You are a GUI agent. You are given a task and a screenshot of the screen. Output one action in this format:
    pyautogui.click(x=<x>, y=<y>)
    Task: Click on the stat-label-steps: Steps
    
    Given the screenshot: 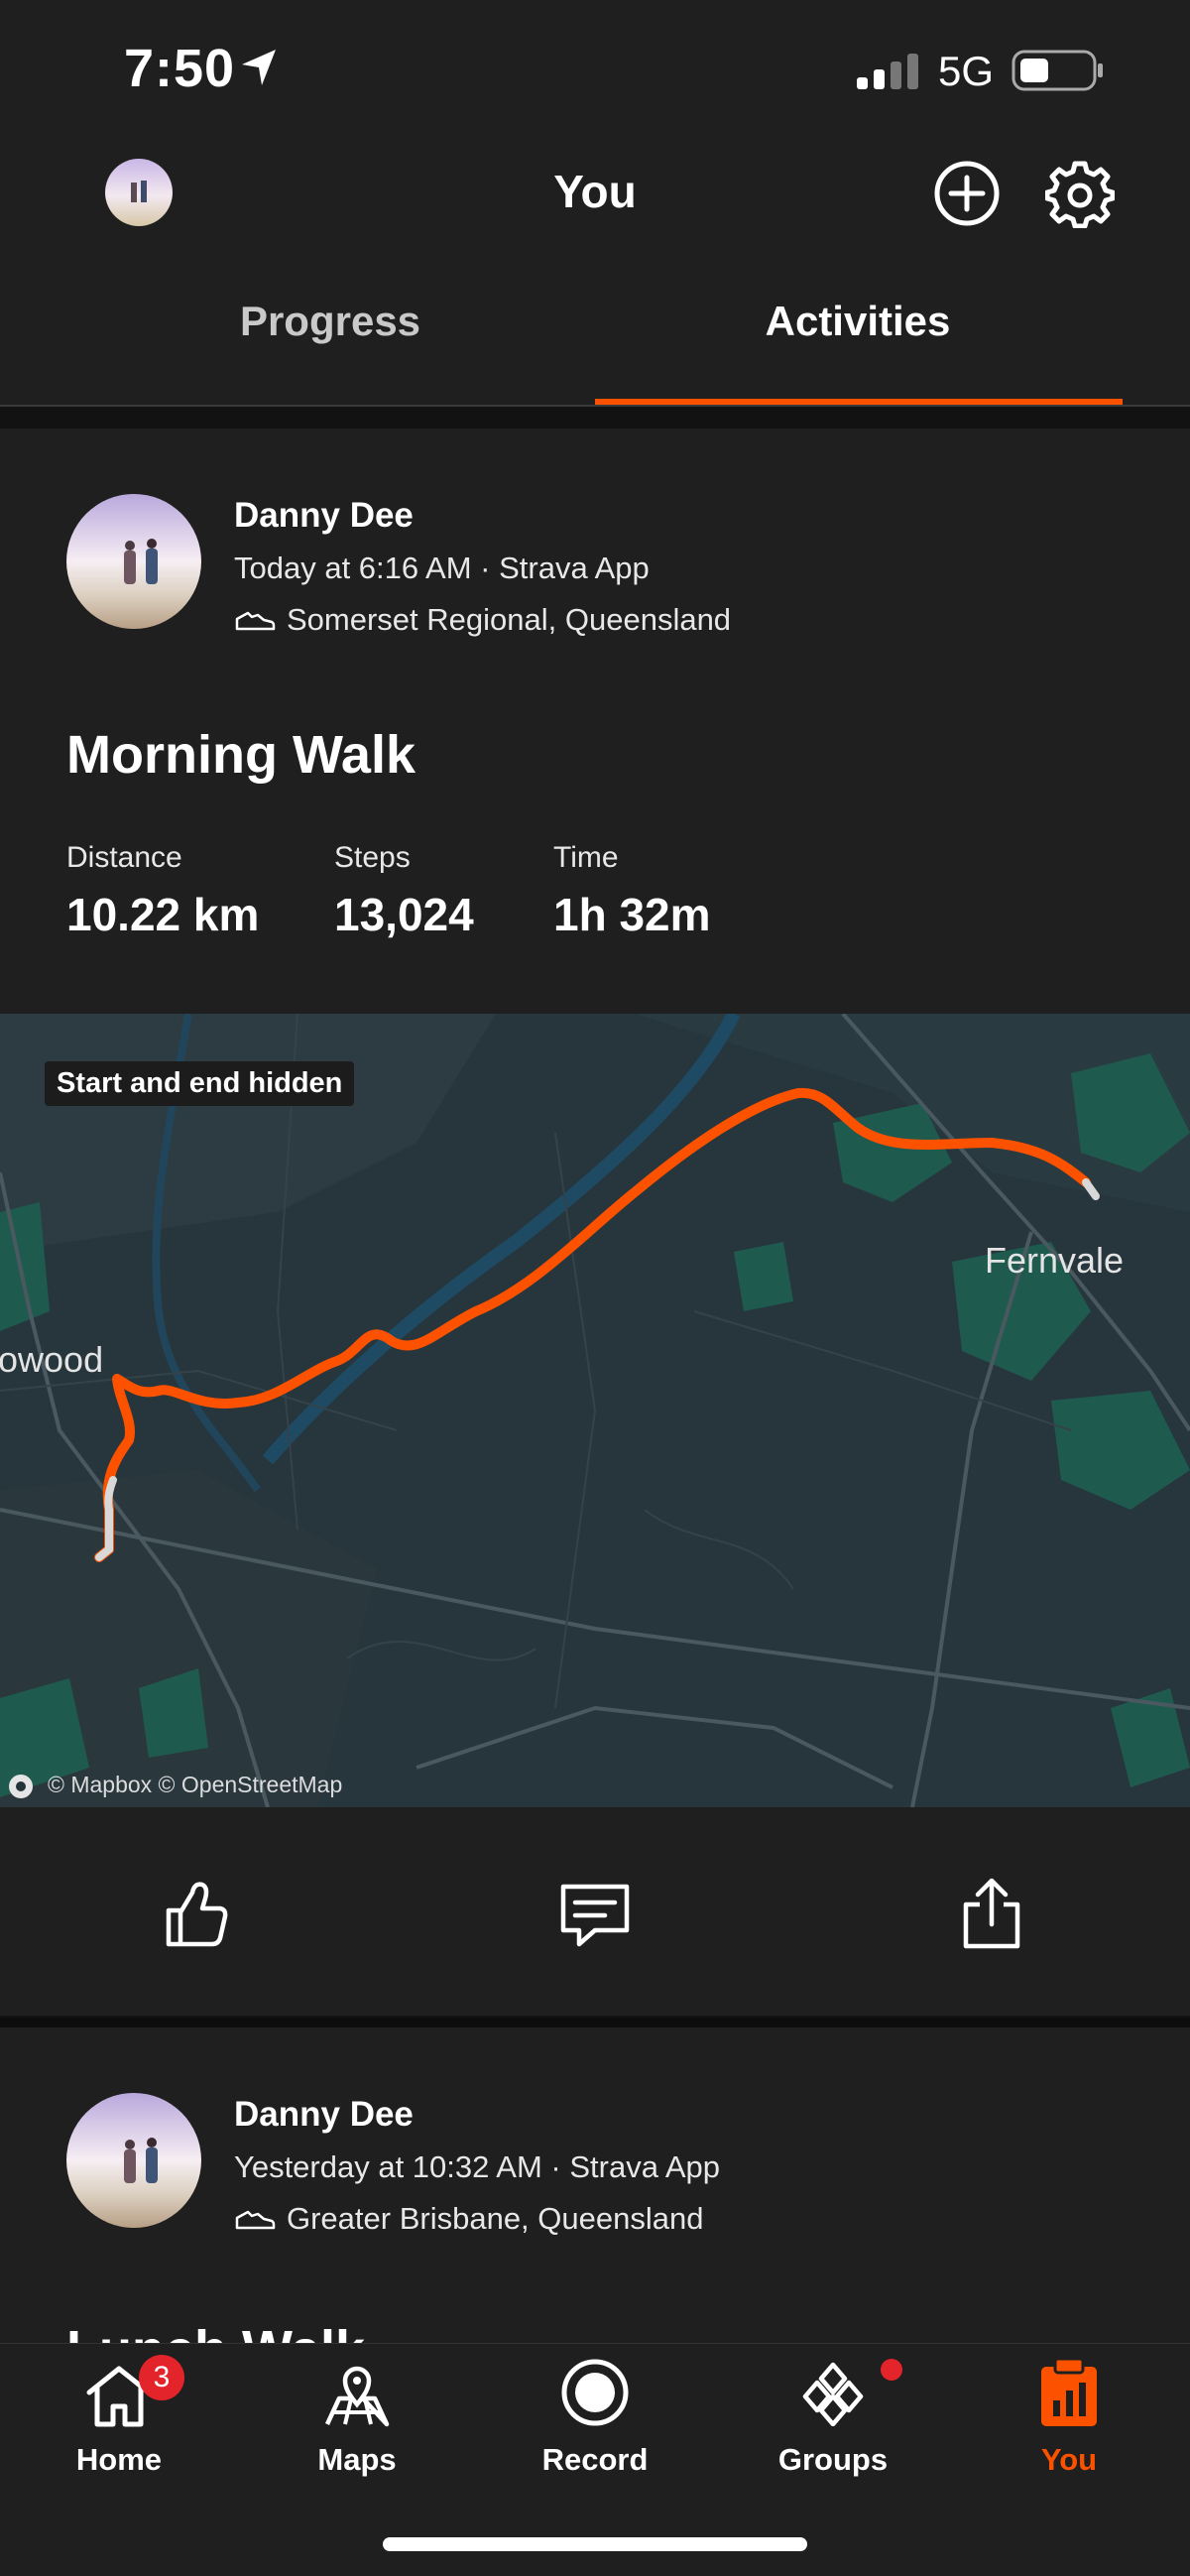 What is the action you would take?
    pyautogui.click(x=372, y=857)
    